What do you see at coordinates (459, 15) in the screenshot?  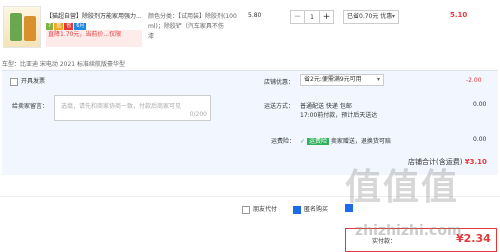 I see `item-total: 5.10` at bounding box center [459, 15].